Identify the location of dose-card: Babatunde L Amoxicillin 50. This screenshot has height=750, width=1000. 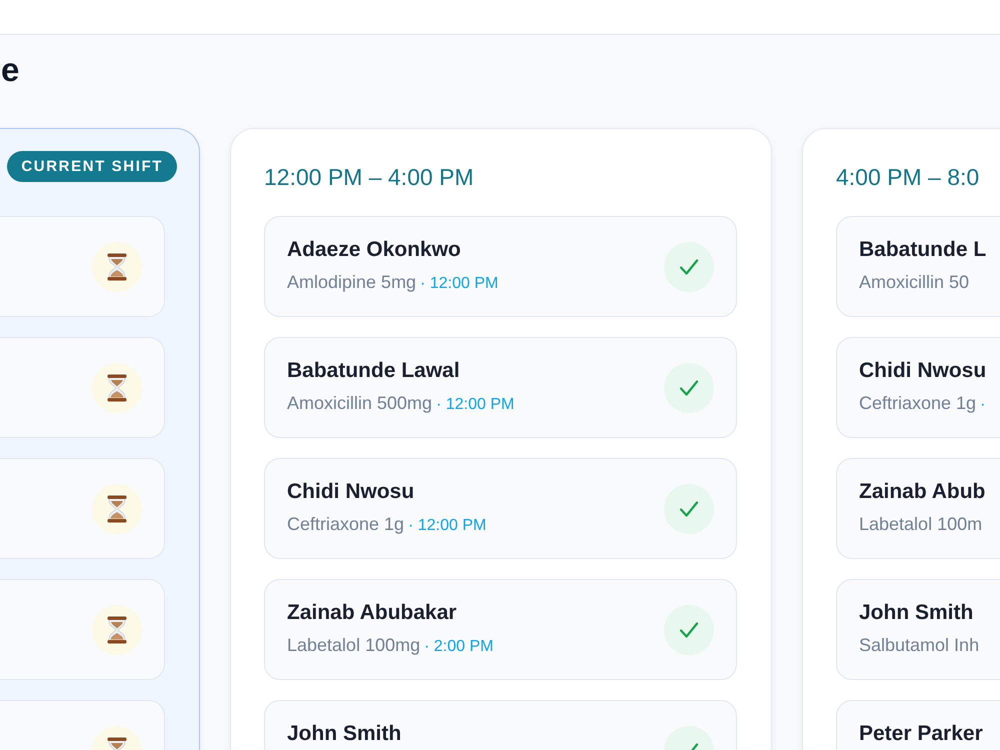
(918, 266).